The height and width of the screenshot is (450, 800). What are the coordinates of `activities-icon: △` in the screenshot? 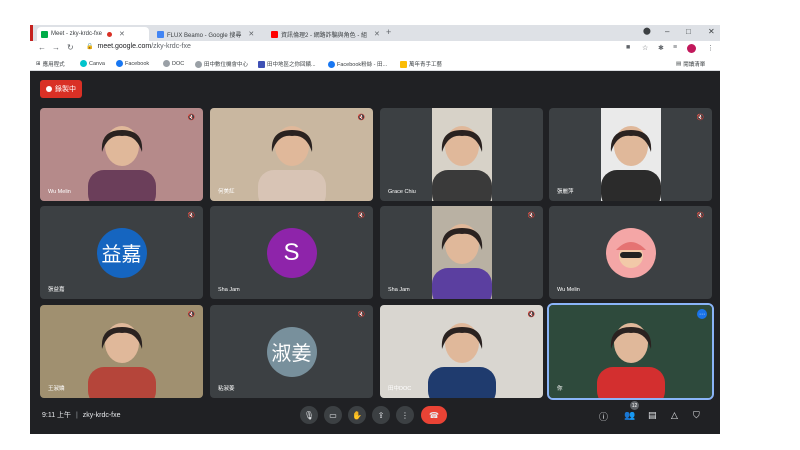 It's located at (674, 415).